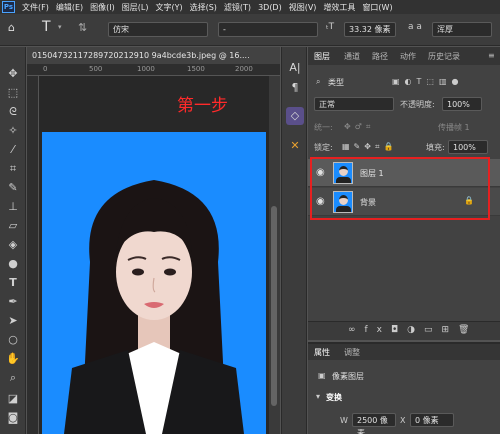 The height and width of the screenshot is (434, 500). I want to click on paragraph-panel-icon: ¶, so click(295, 88).